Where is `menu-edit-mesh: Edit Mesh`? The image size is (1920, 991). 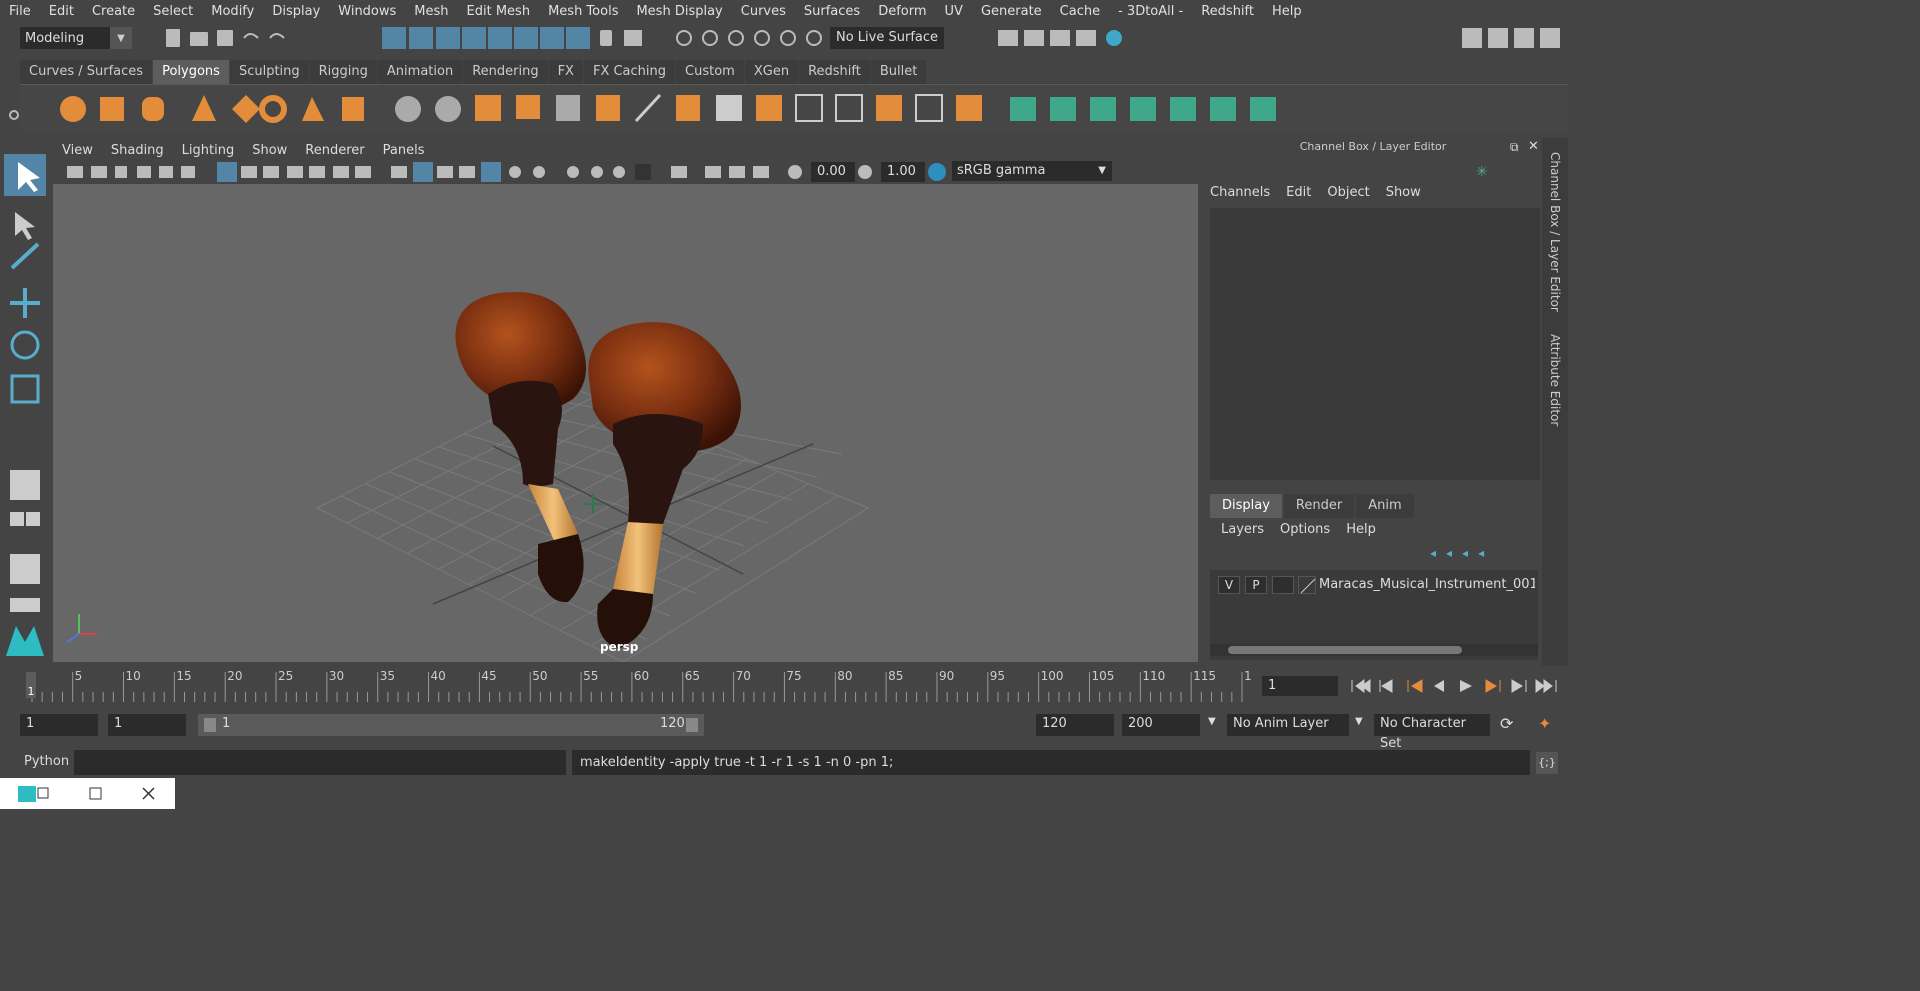 menu-edit-mesh: Edit Mesh is located at coordinates (499, 12).